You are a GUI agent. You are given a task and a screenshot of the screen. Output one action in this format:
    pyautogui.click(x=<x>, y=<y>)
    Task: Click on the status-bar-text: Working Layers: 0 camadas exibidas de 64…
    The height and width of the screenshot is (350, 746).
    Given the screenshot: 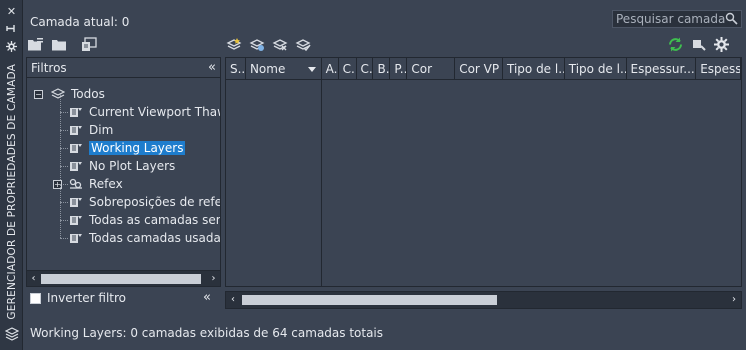 What is the action you would take?
    pyautogui.click(x=207, y=333)
    